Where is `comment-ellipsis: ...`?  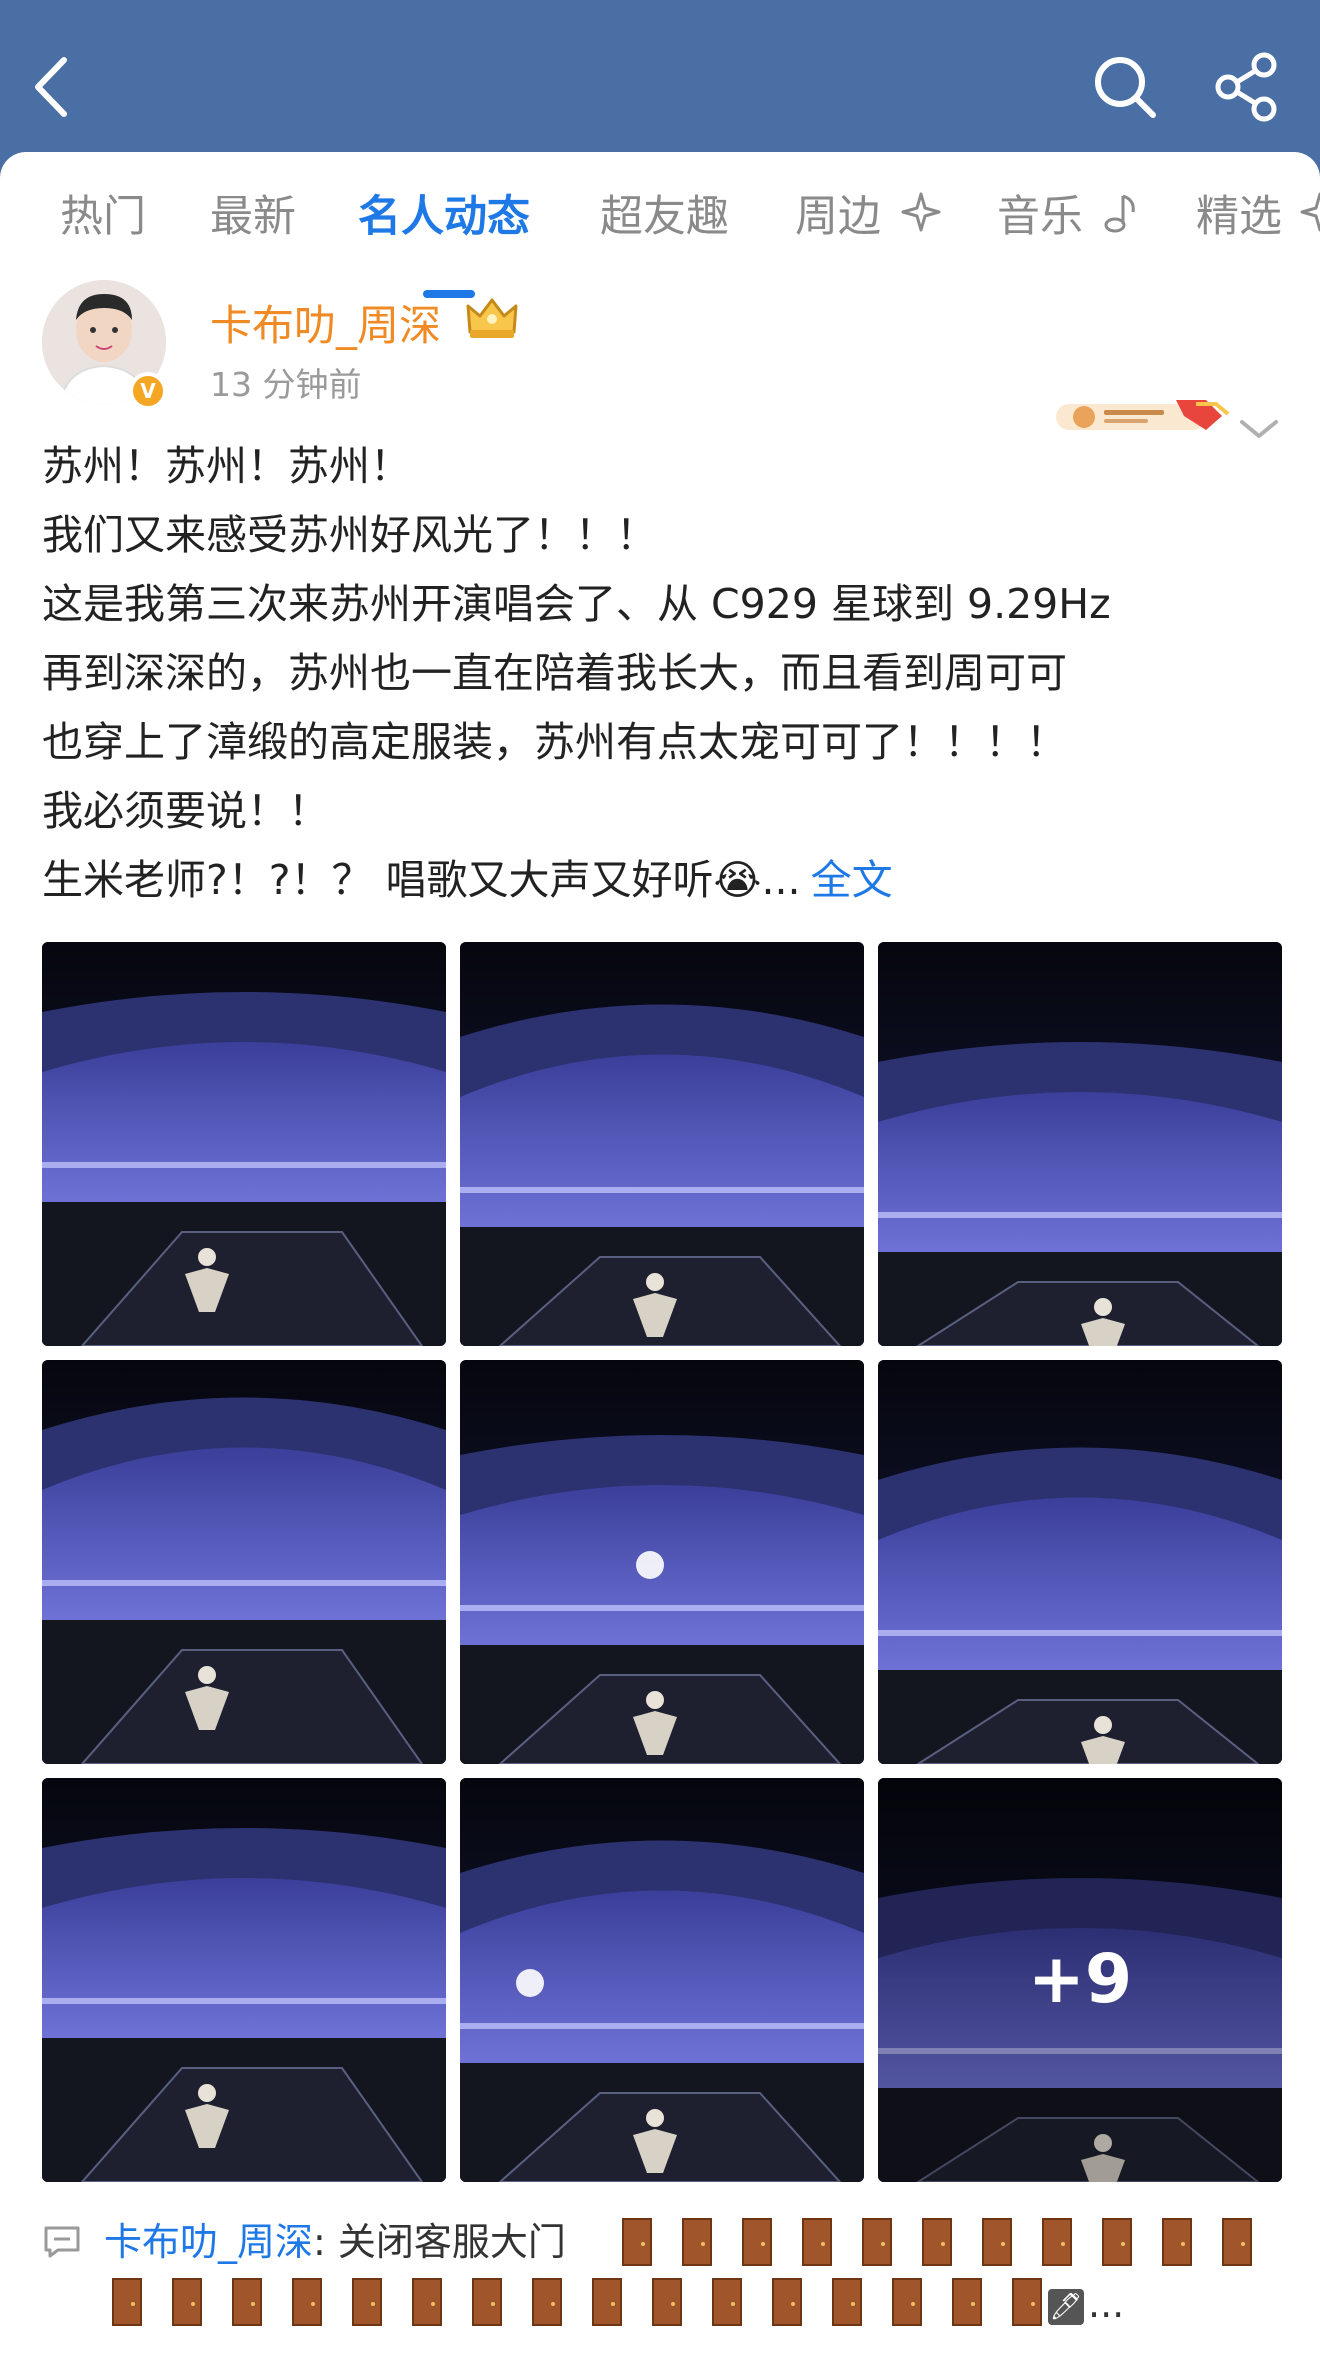
comment-ellipsis: ... is located at coordinates (1106, 2304).